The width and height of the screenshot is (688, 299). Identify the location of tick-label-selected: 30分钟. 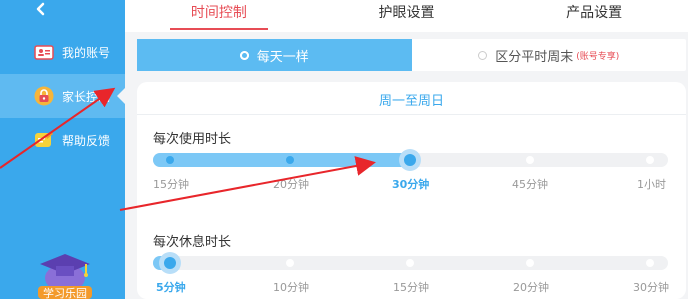
(411, 184).